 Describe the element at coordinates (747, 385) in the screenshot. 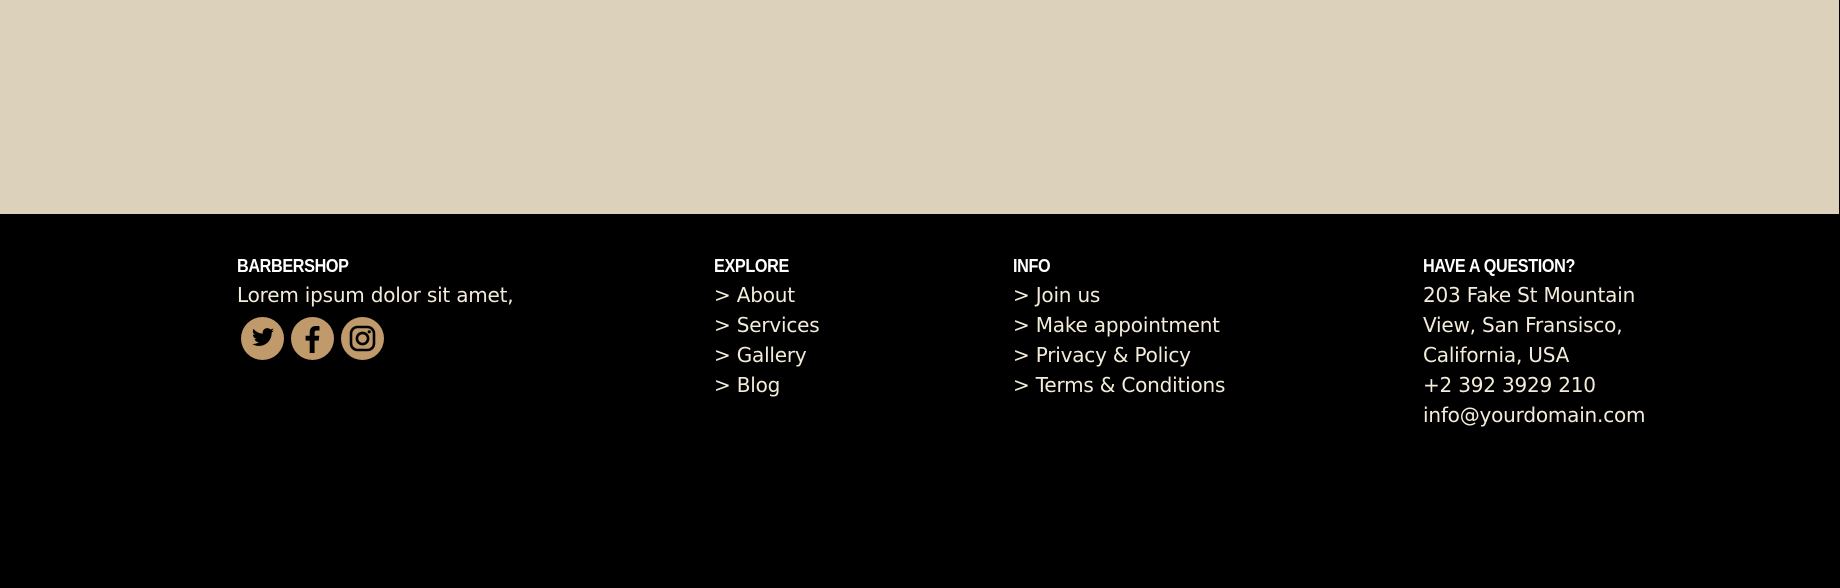

I see `explore-link-blog: > Blog` at that location.